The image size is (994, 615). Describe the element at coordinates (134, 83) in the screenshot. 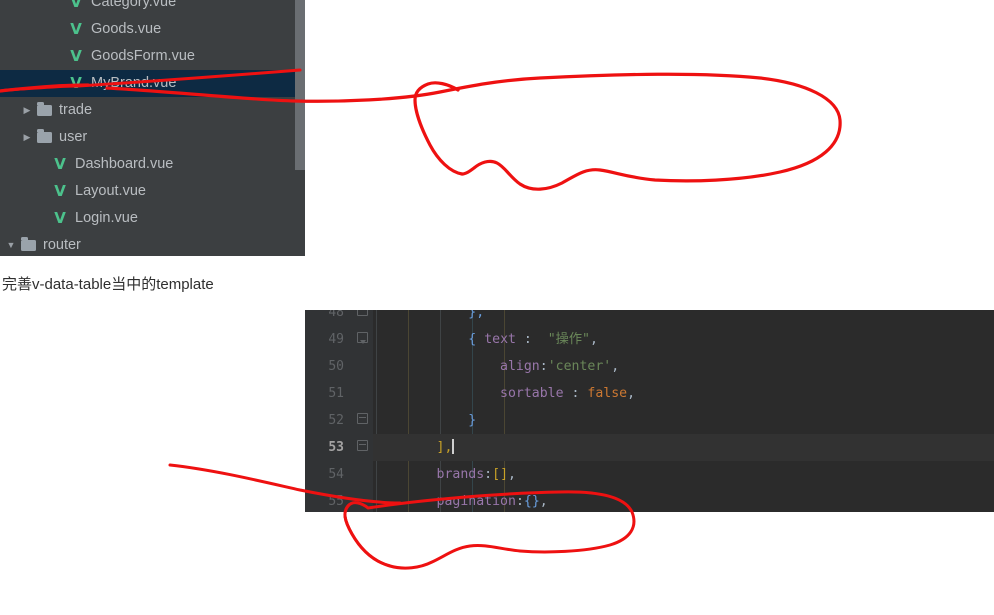

I see `tree-item-label: MyBrand.vue` at that location.